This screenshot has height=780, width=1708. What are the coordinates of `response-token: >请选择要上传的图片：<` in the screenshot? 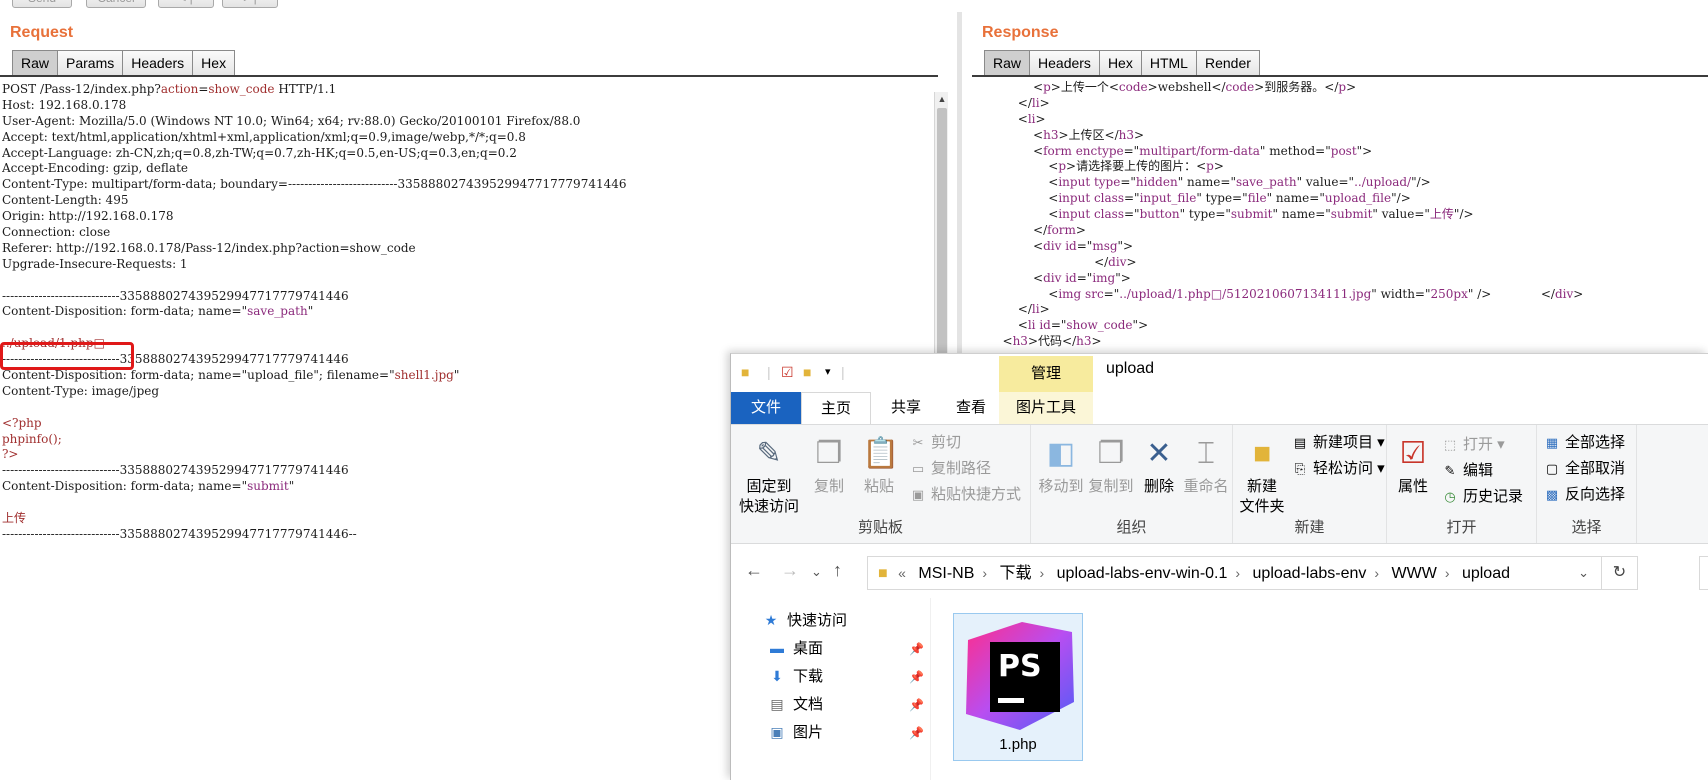 It's located at (1136, 166).